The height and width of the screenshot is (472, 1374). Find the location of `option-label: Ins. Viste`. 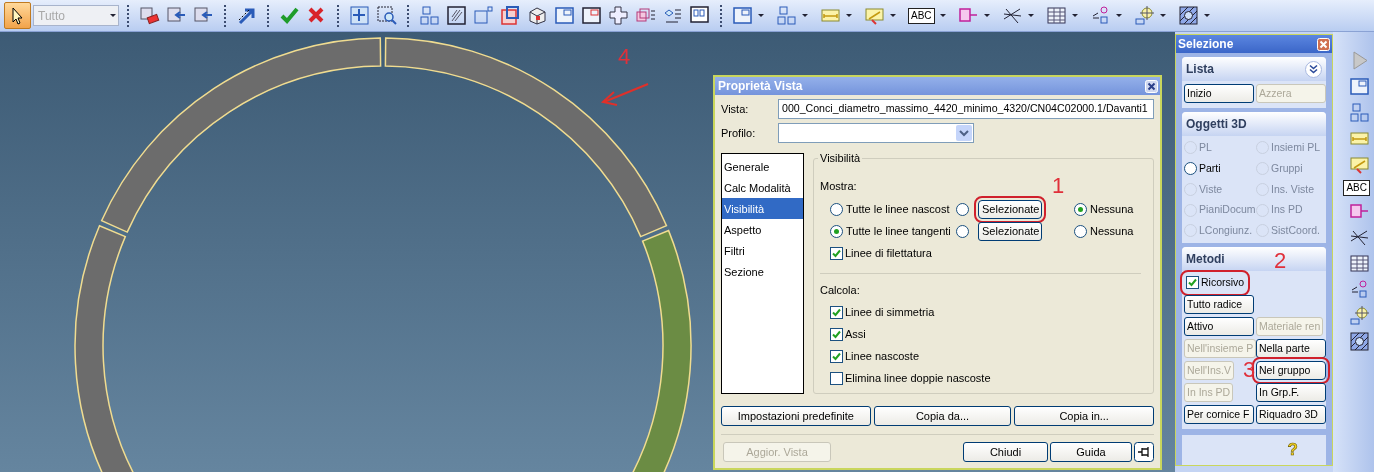

option-label: Ins. Viste is located at coordinates (1292, 189).